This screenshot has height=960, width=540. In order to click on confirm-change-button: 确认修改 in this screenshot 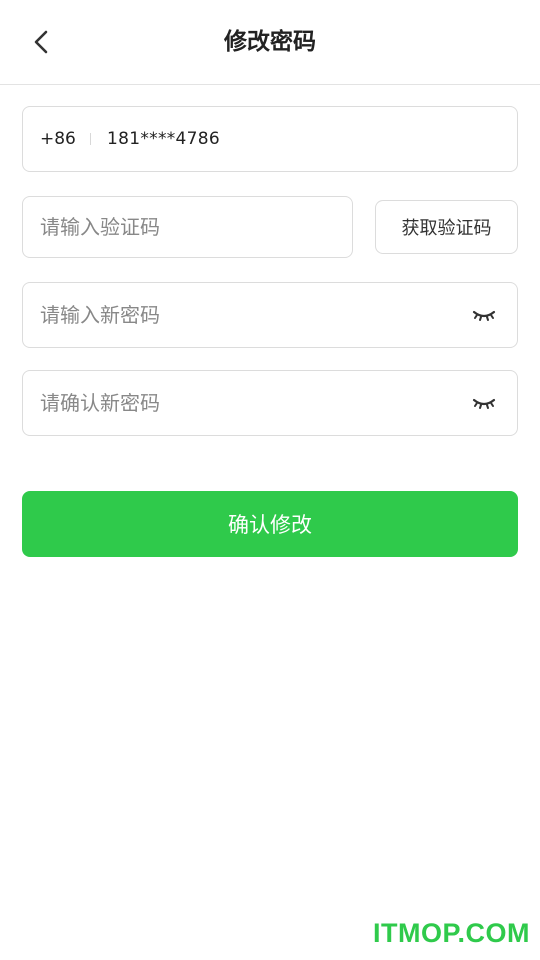, I will do `click(270, 524)`.